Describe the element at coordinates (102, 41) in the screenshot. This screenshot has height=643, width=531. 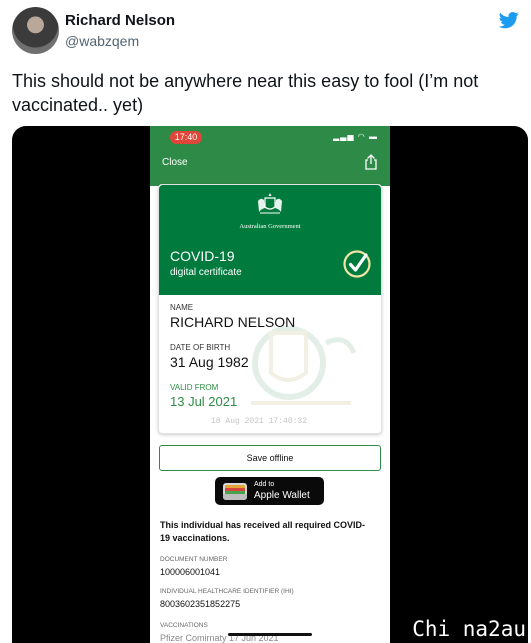
I see `author-handle: @wabzqem` at that location.